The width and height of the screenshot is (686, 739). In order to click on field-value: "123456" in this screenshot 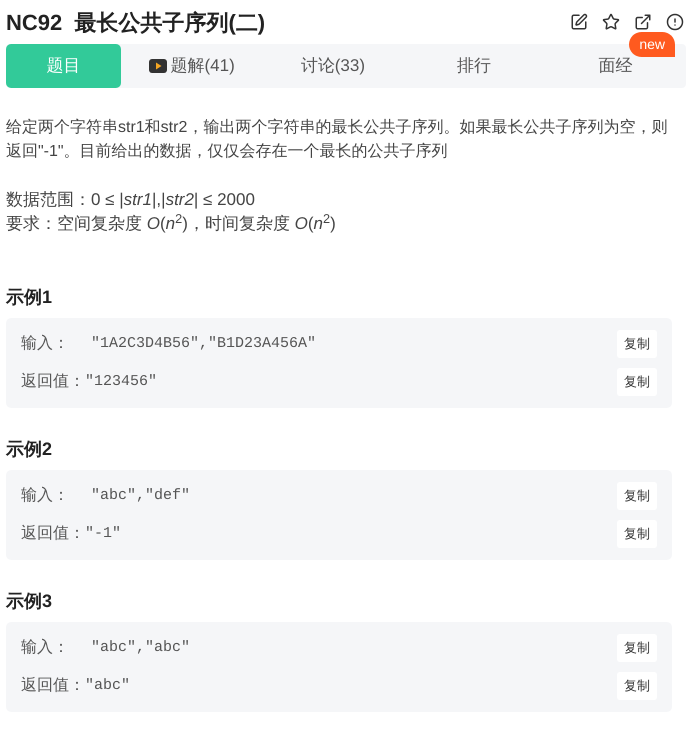, I will do `click(121, 382)`.